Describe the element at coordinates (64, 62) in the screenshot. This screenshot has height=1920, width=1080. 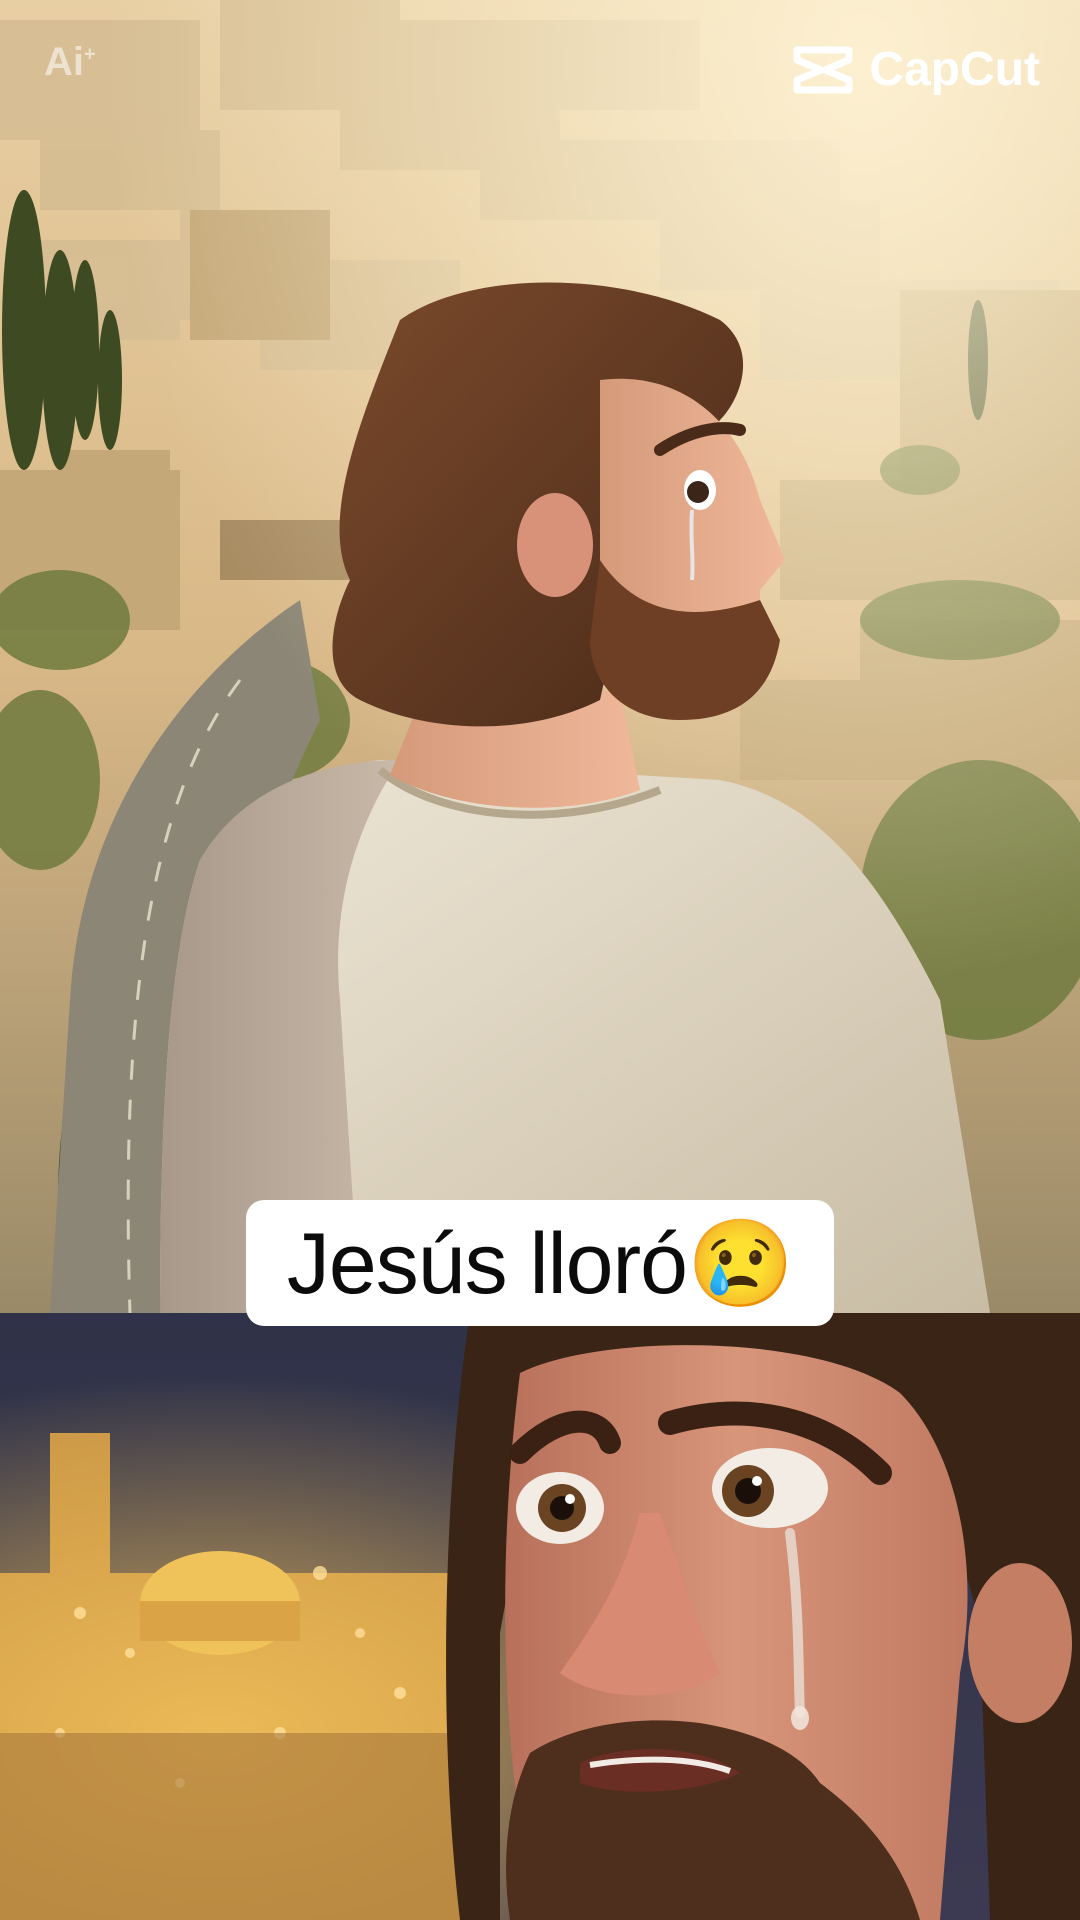
I see `ai-badge-label: Ai` at that location.